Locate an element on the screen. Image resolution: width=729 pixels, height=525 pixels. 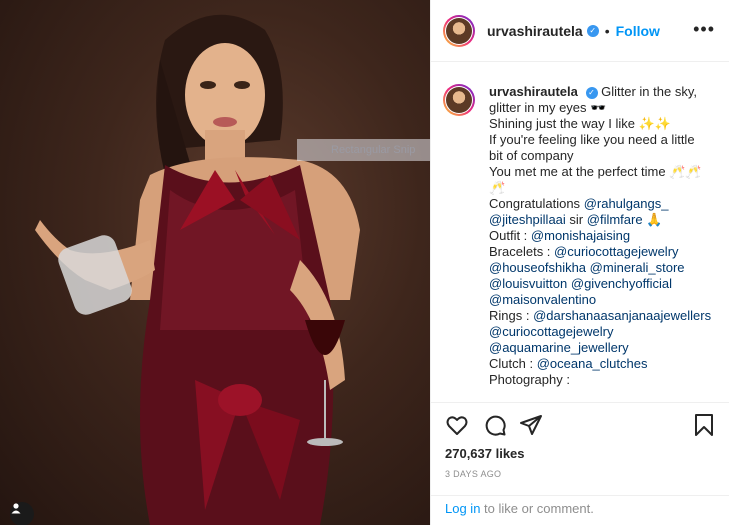
mention-link: @givenchyofficial is located at coordinates (621, 283).